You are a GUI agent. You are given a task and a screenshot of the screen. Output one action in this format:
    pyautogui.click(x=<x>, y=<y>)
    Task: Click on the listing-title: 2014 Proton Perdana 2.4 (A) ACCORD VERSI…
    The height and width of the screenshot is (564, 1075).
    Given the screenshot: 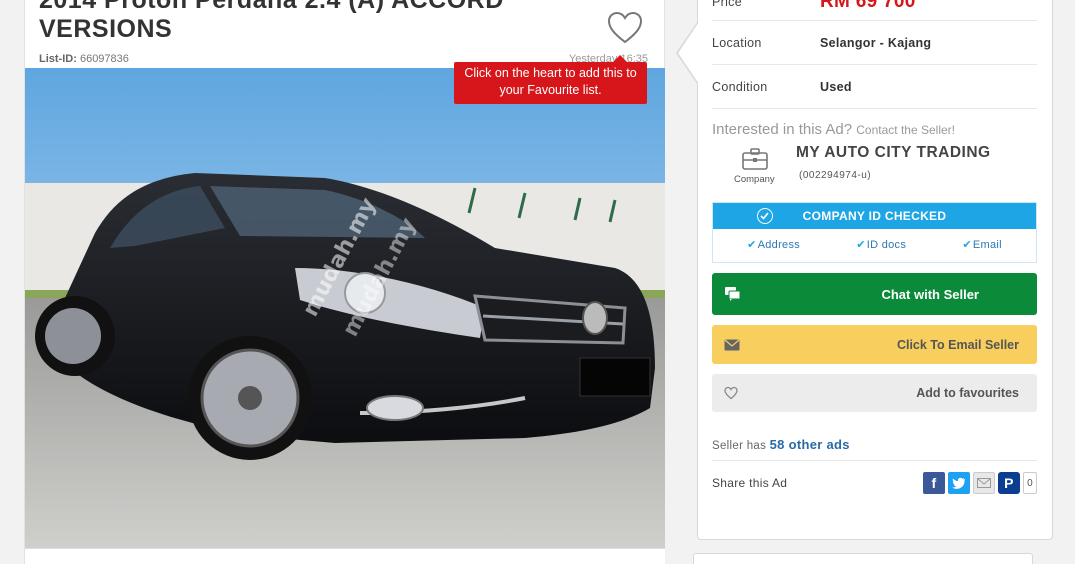 What is the action you would take?
    pyautogui.click(x=319, y=22)
    